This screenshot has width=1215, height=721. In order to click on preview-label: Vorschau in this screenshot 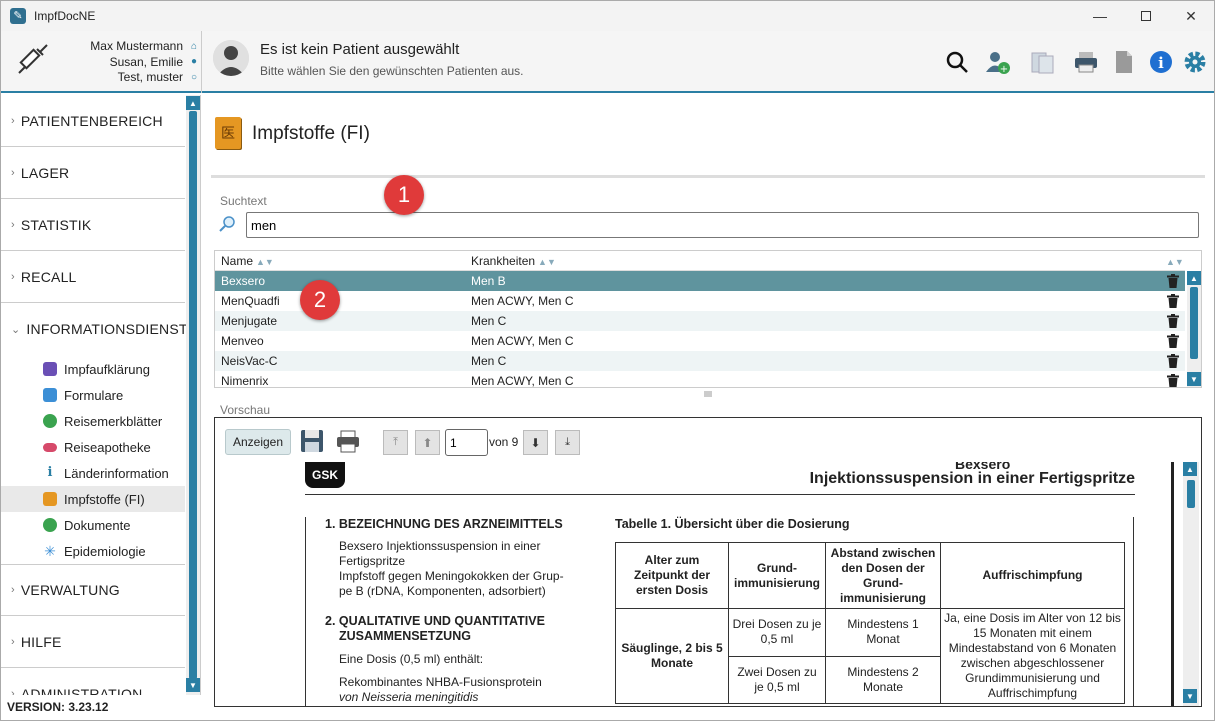, I will do `click(245, 410)`.